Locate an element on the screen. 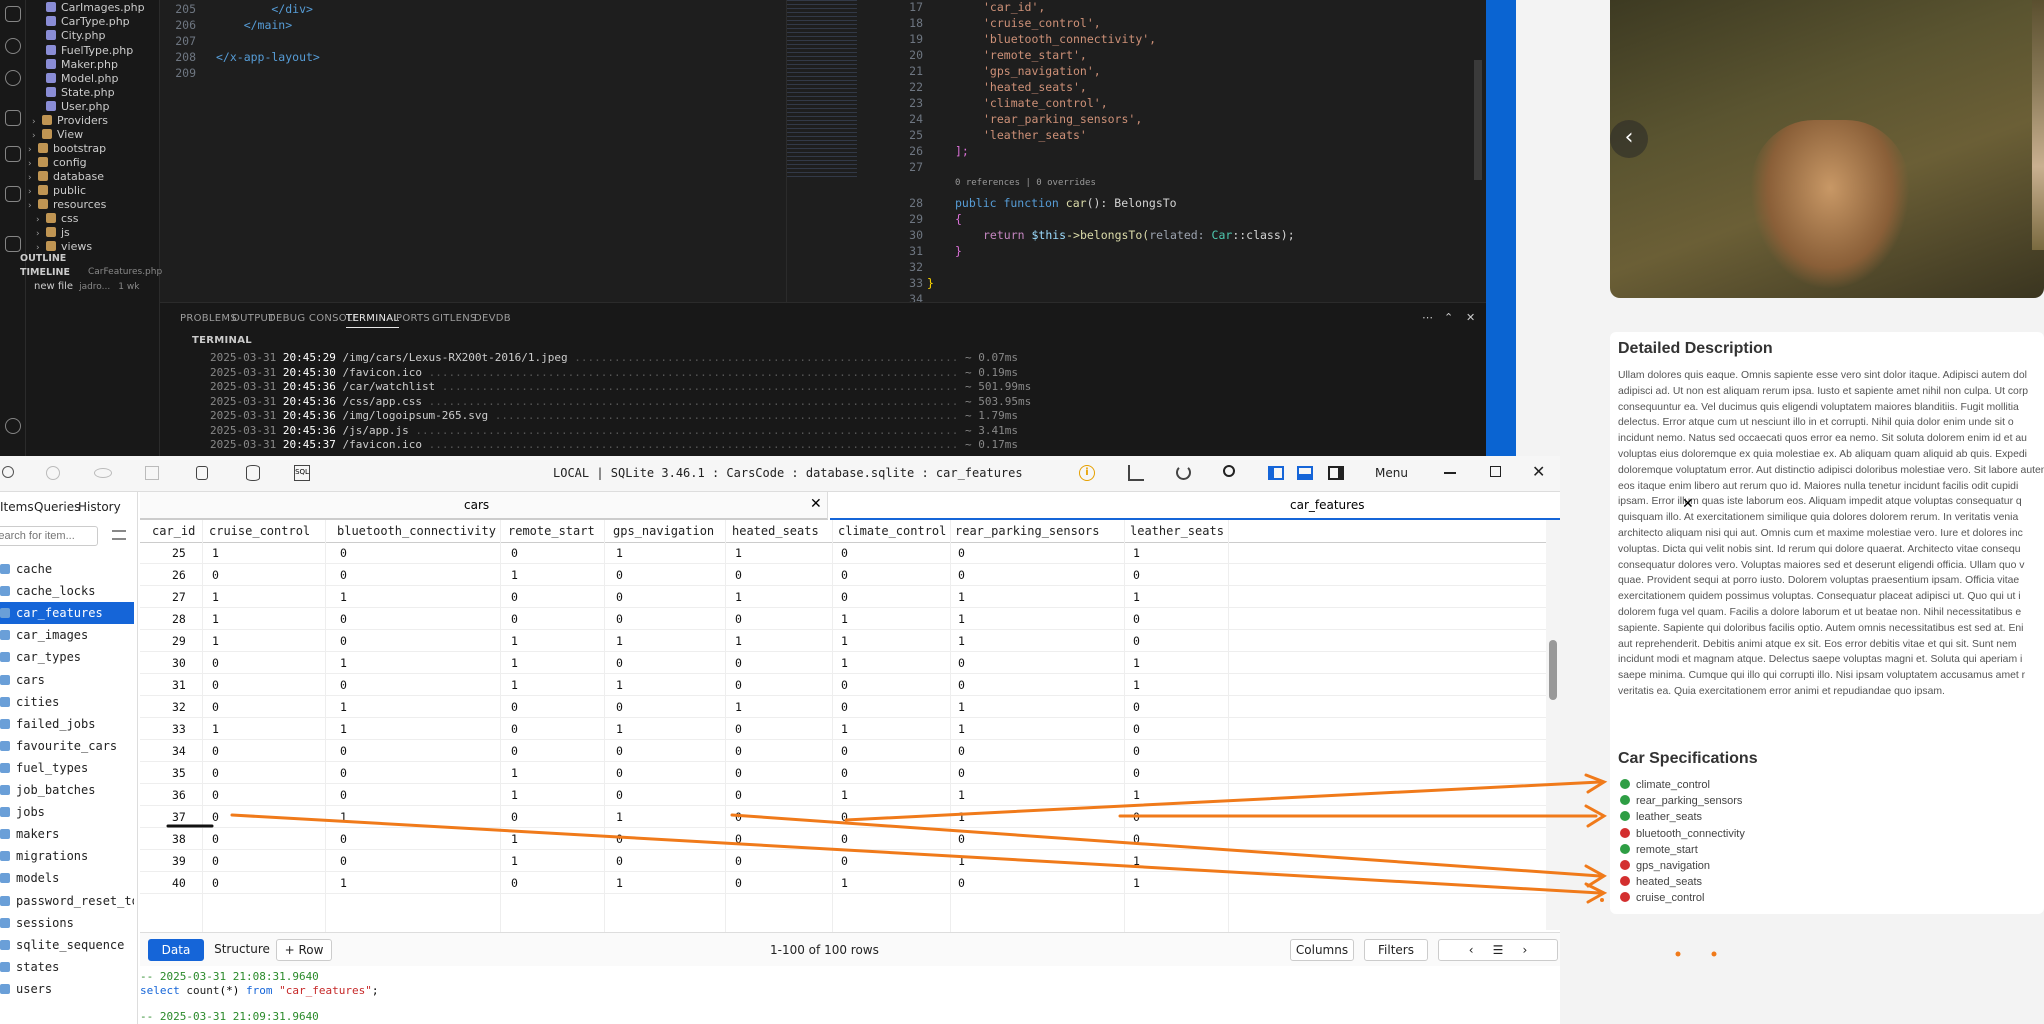 The width and height of the screenshot is (2044, 1024). prev-arrow-button: ‹ is located at coordinates (1629, 139).